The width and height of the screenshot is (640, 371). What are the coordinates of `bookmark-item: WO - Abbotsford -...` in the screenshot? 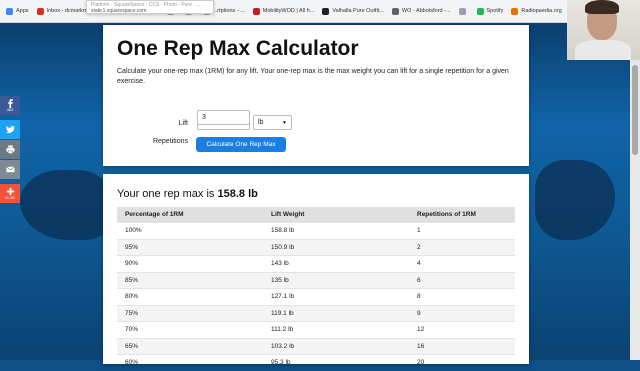 It's located at (421, 11).